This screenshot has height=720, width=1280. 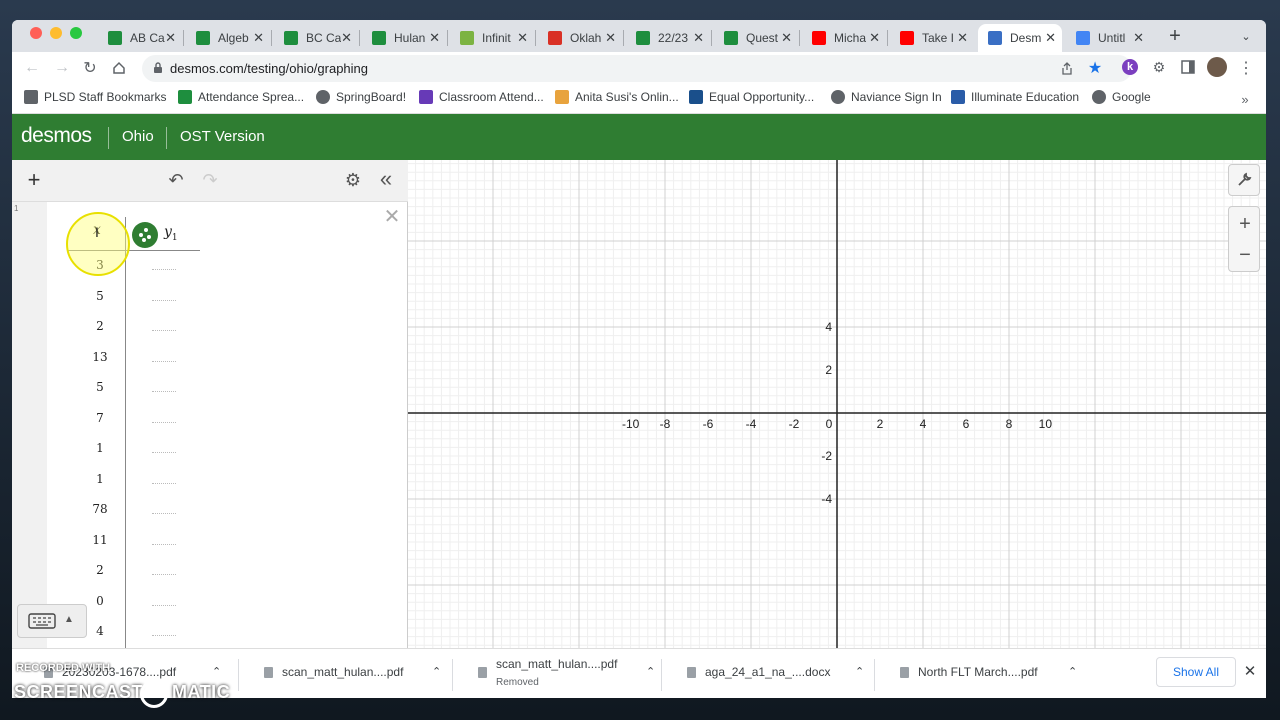 What do you see at coordinates (1245, 255) in the screenshot?
I see `zoom-out-icon: −` at bounding box center [1245, 255].